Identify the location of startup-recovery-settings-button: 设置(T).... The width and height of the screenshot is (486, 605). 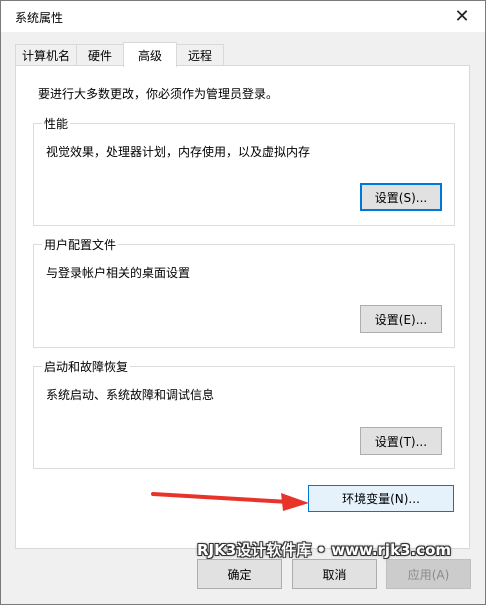
(401, 441).